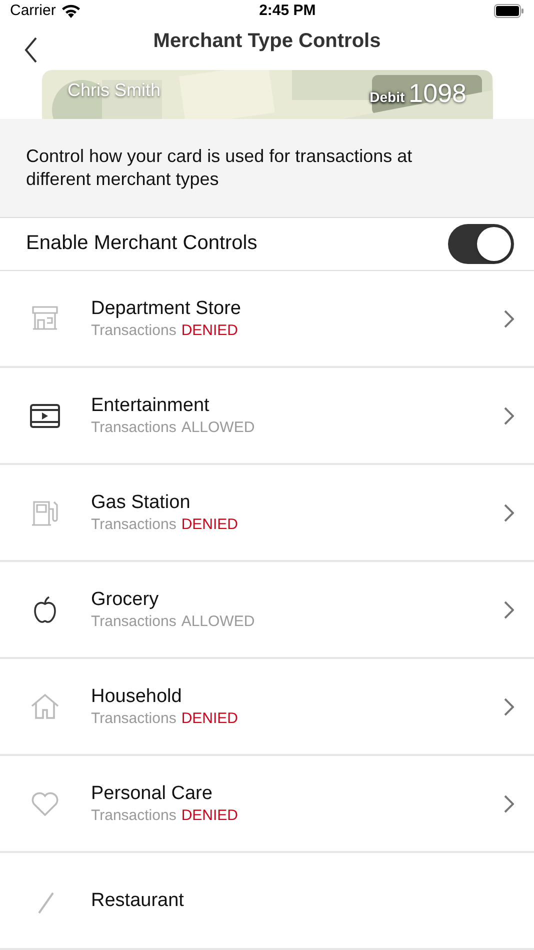 Image resolution: width=534 pixels, height=950 pixels. I want to click on battery-icon, so click(509, 11).